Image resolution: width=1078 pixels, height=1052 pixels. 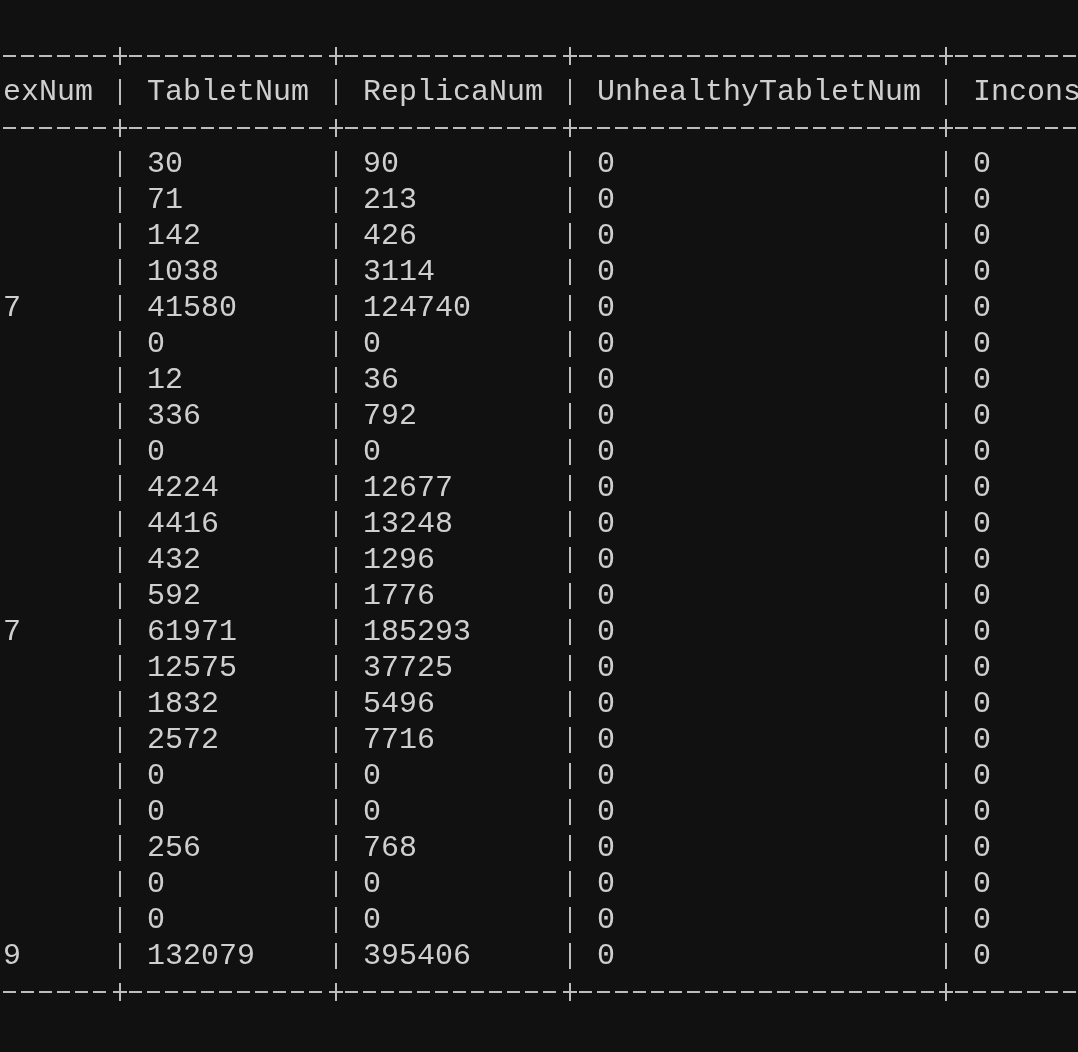 What do you see at coordinates (1025, 92) in the screenshot?
I see `column-header: Incons` at bounding box center [1025, 92].